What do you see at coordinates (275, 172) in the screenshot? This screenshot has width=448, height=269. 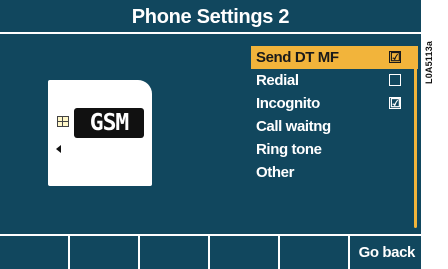 I see `menu-item-label: Other` at bounding box center [275, 172].